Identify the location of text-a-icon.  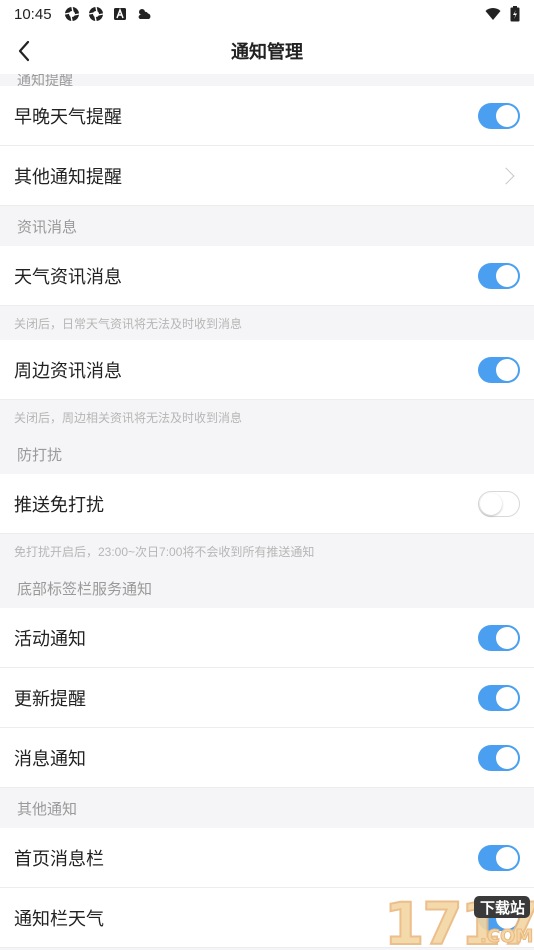
(119, 13).